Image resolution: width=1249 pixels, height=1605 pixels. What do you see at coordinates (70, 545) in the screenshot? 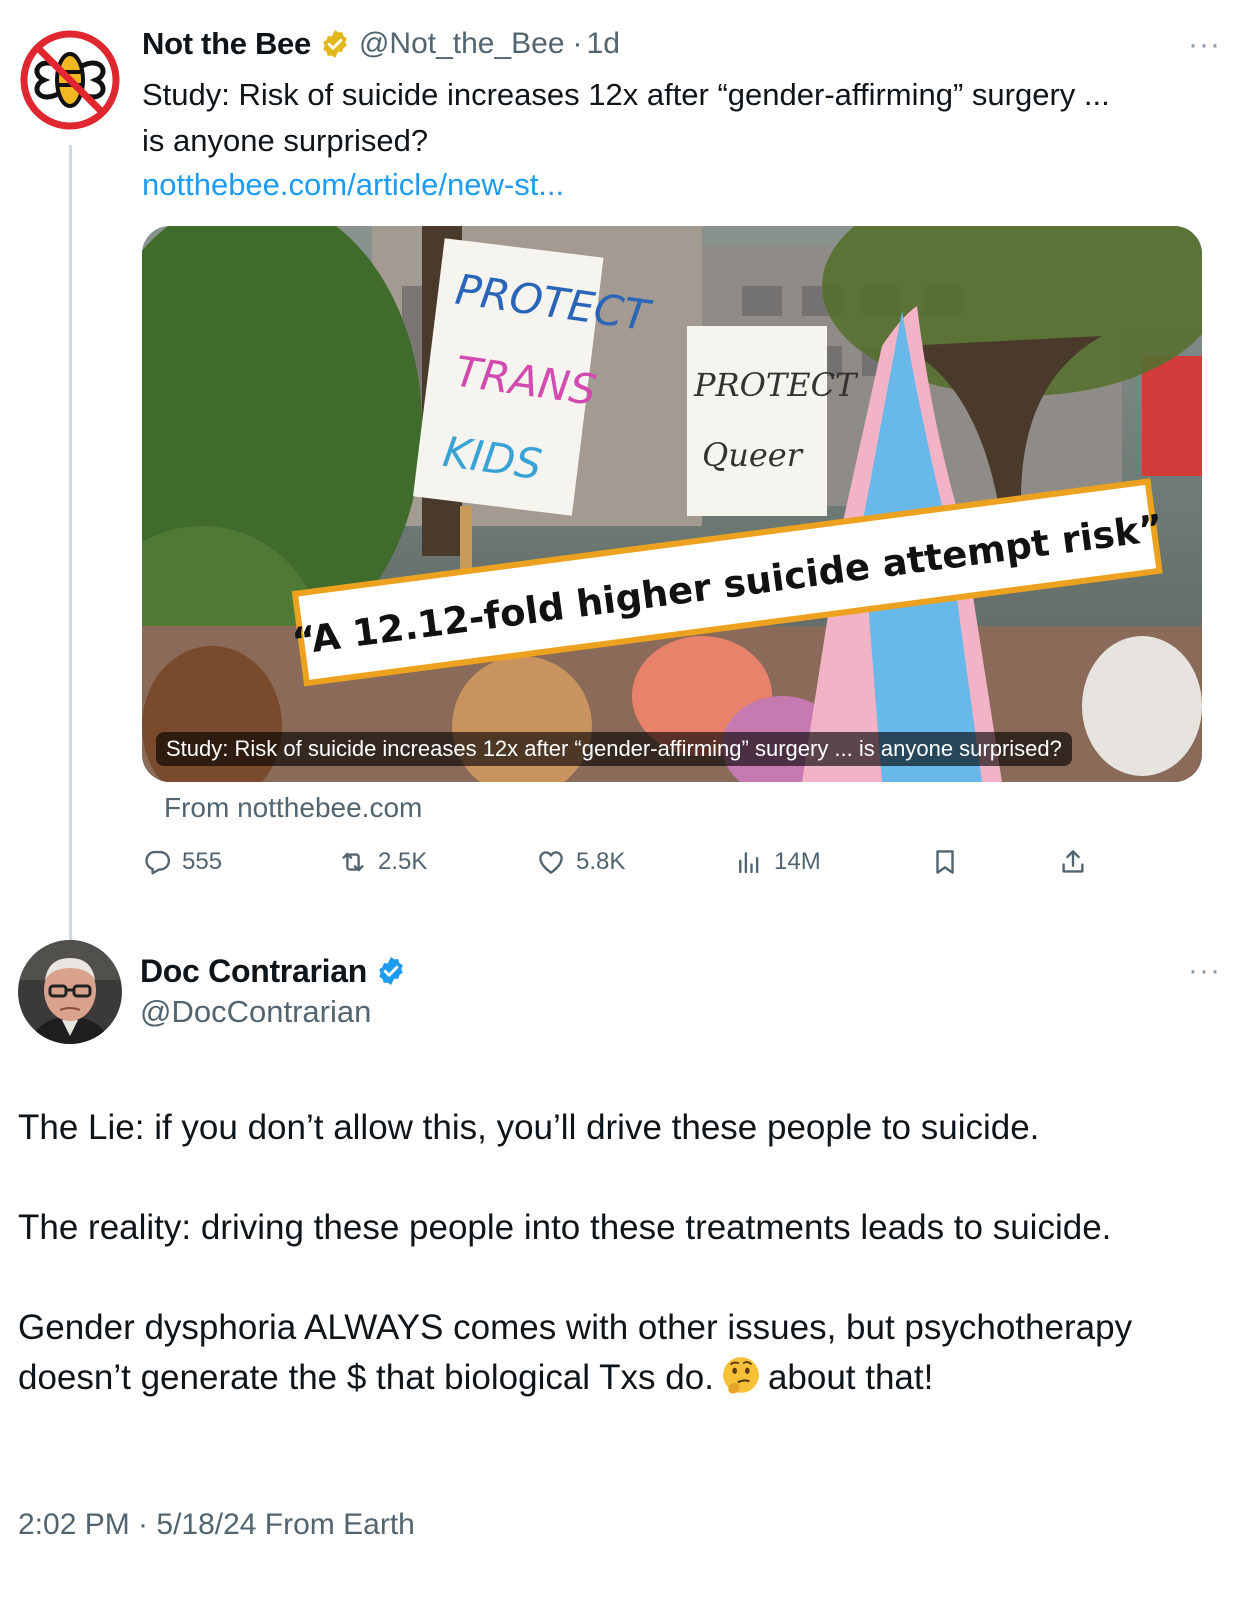
I see `thread-connector-line` at bounding box center [70, 545].